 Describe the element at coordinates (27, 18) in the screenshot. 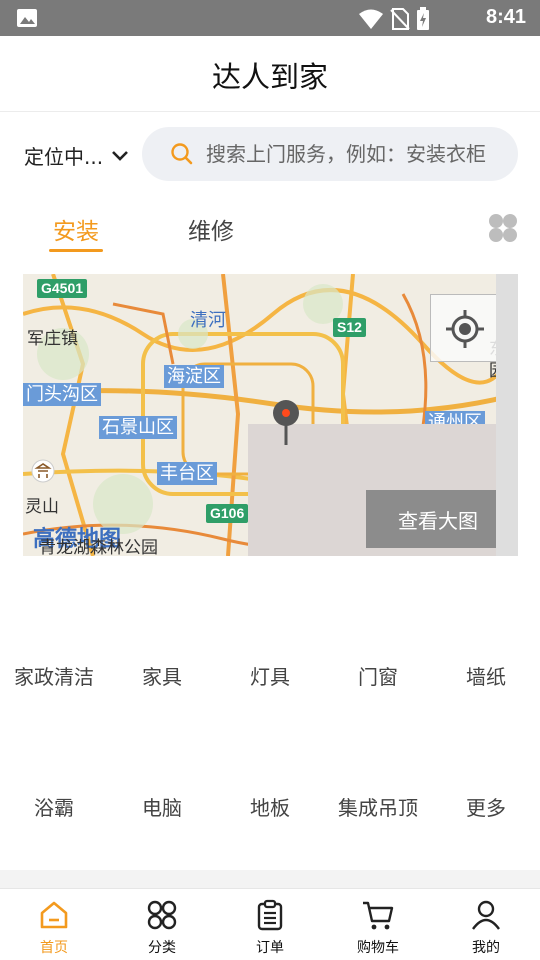

I see `gallery-notification-icon` at that location.